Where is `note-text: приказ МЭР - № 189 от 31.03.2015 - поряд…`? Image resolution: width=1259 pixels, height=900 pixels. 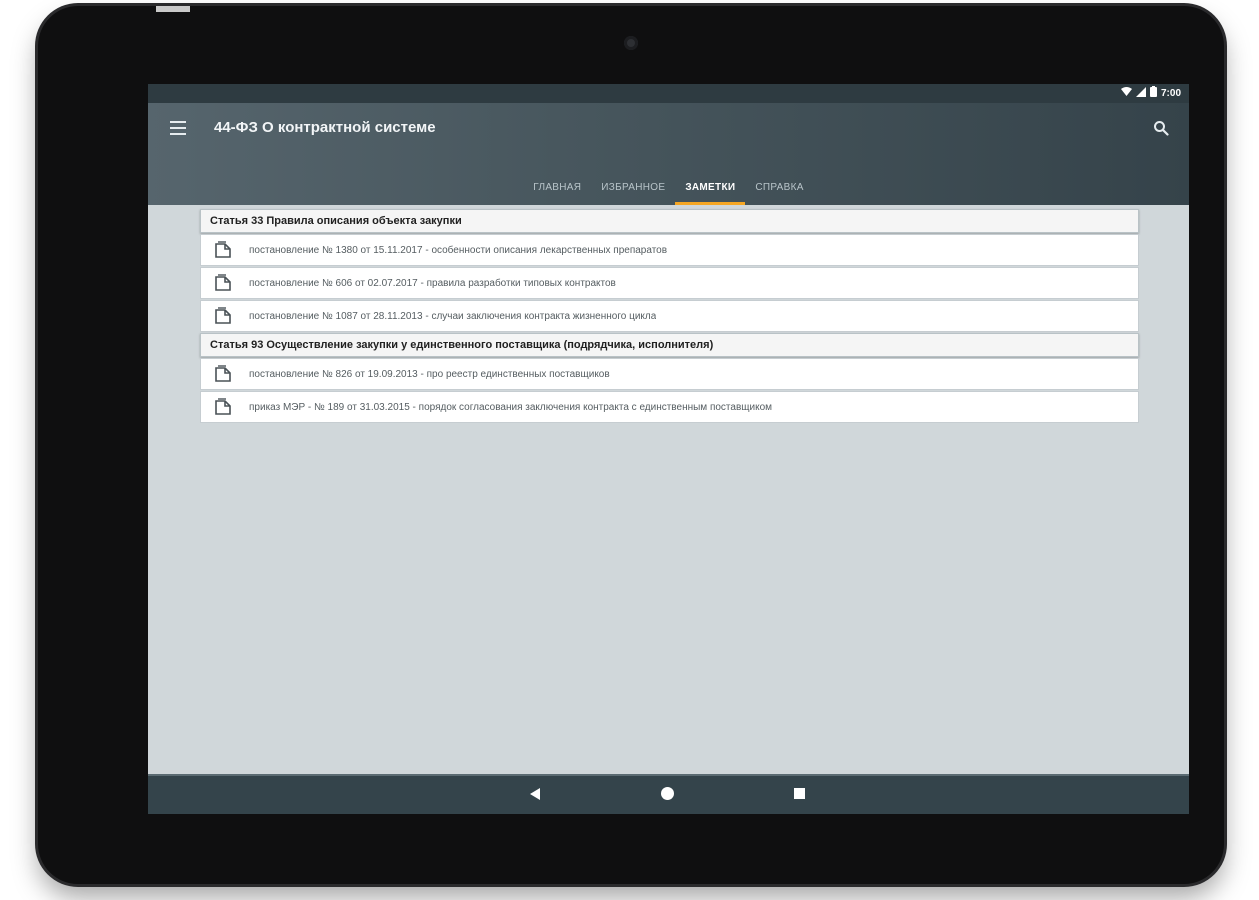 note-text: приказ МЭР - № 189 от 31.03.2015 - поряд… is located at coordinates (511, 407).